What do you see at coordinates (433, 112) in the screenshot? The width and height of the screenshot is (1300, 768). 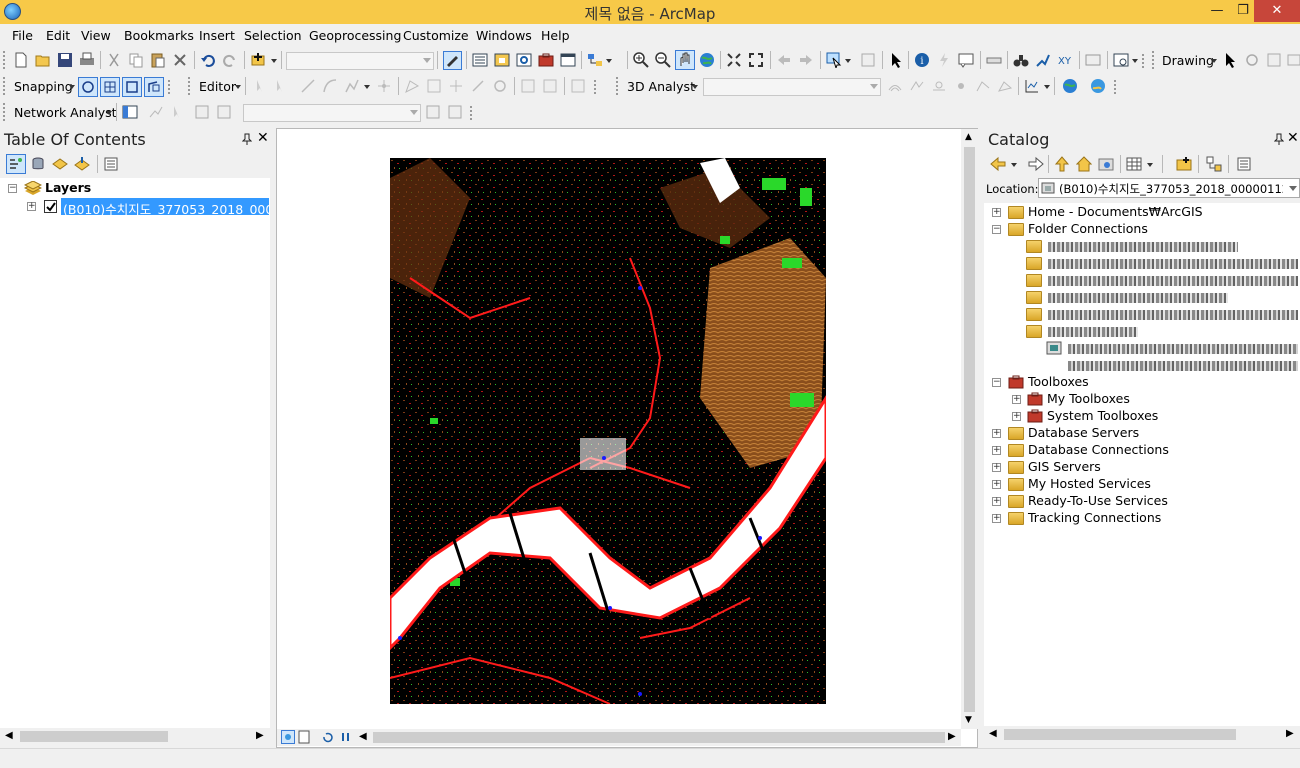 I see `solve-icon` at bounding box center [433, 112].